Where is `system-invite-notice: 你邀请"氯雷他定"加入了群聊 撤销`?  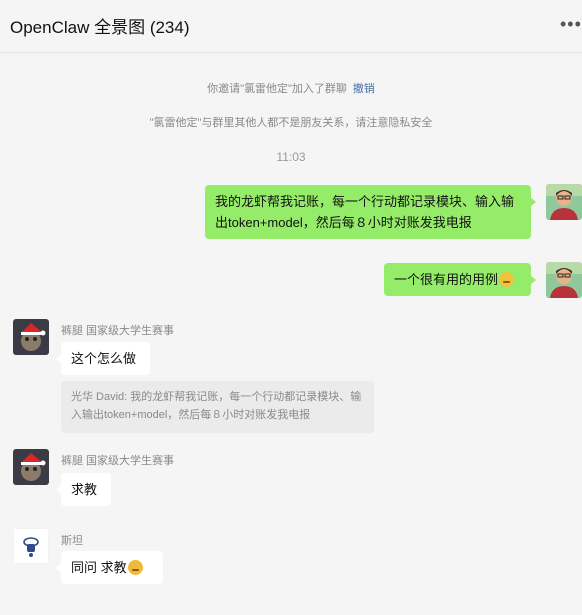
system-invite-notice: 你邀请"氯雷他定"加入了群聊 撤销 is located at coordinates (291, 88).